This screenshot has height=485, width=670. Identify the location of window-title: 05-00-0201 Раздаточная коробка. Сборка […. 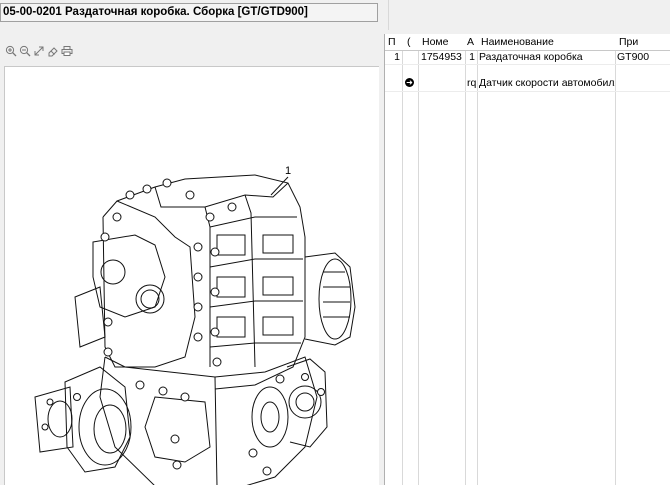
(189, 12).